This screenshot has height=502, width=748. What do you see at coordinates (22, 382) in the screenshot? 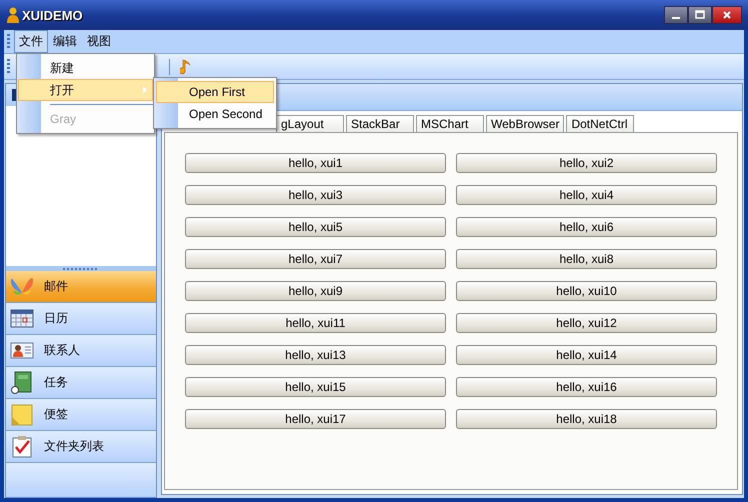
I see `book-icon` at bounding box center [22, 382].